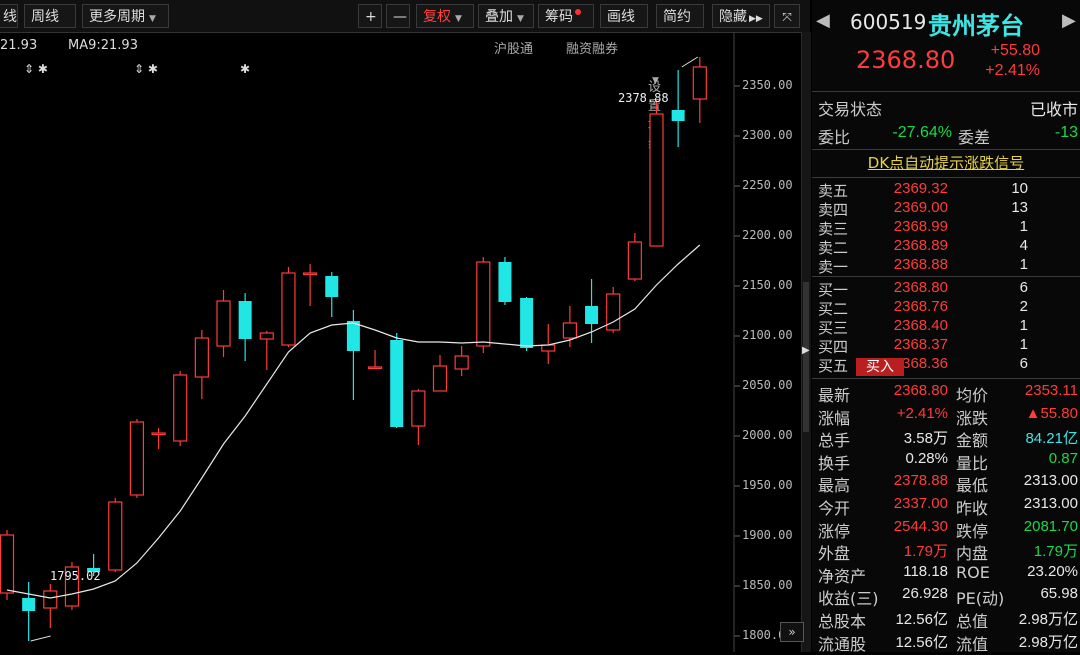  What do you see at coordinates (834, 137) in the screenshot?
I see `weibi-label: 委比` at bounding box center [834, 137].